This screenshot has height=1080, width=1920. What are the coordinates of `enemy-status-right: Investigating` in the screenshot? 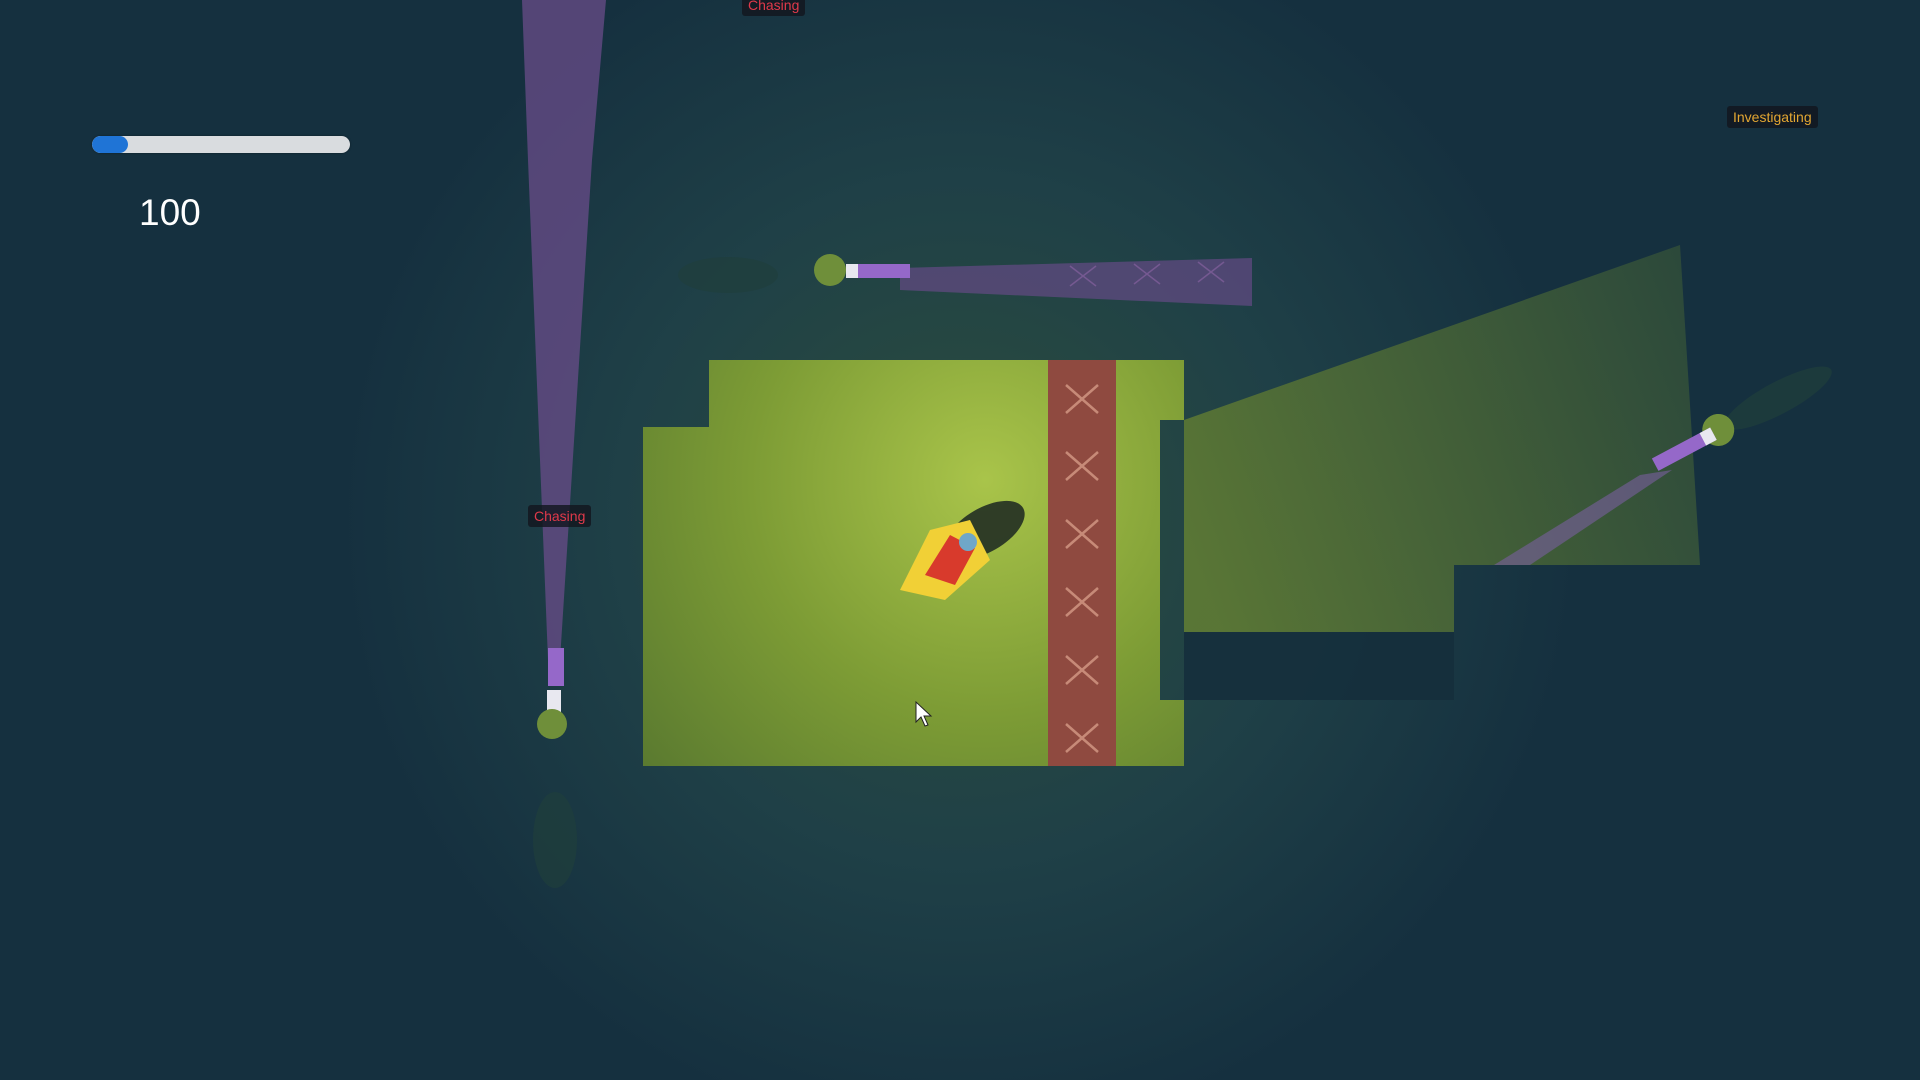 It's located at (1772, 117).